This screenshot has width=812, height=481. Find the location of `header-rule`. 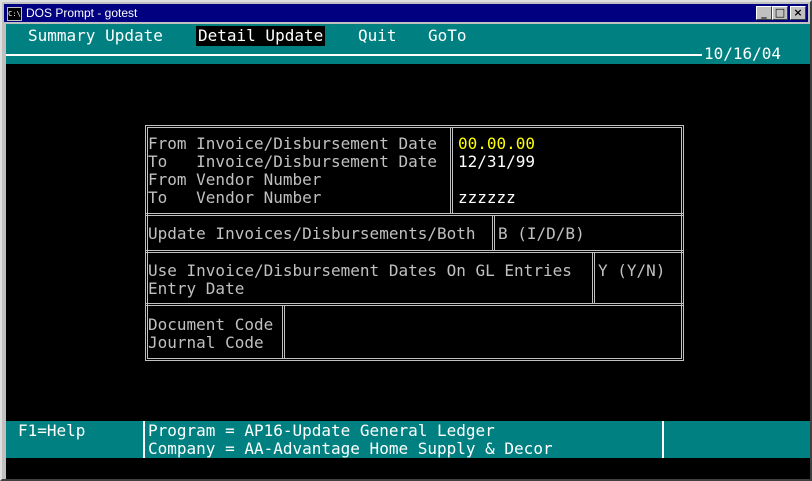

header-rule is located at coordinates (354, 55).